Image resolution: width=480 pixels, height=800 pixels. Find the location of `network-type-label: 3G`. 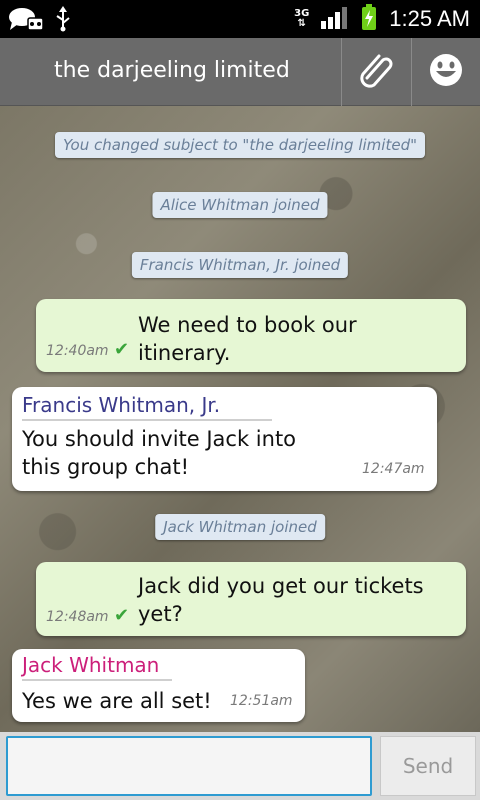

network-type-label: 3G is located at coordinates (302, 13).